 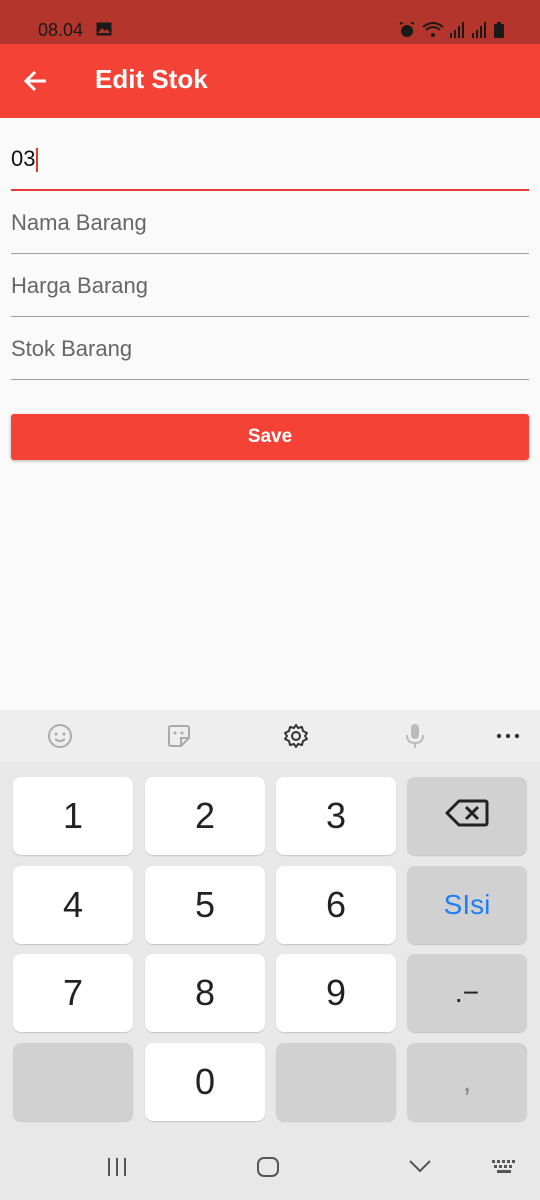 I want to click on backspace-icon, so click(x=467, y=816).